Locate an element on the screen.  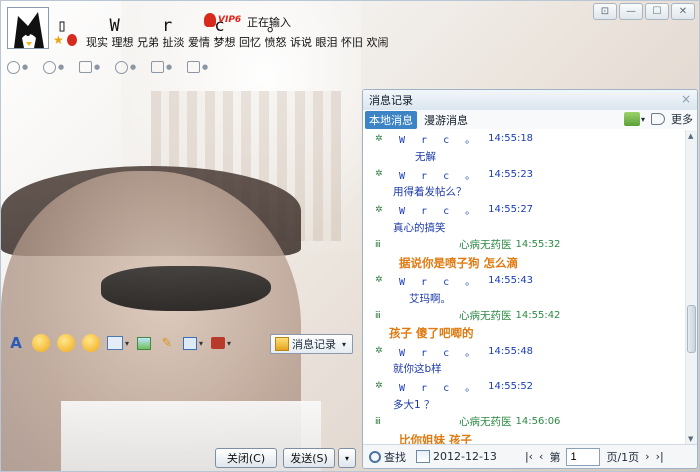
prev-page-icon: ‹ is located at coordinates (541, 456).